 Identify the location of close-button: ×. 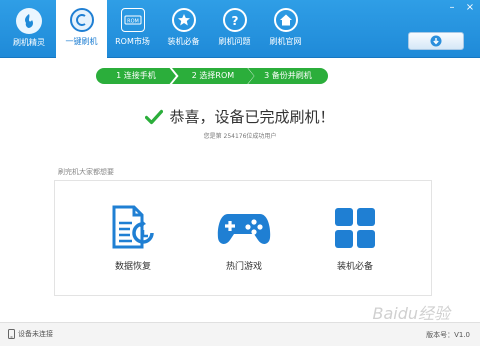
(470, 8).